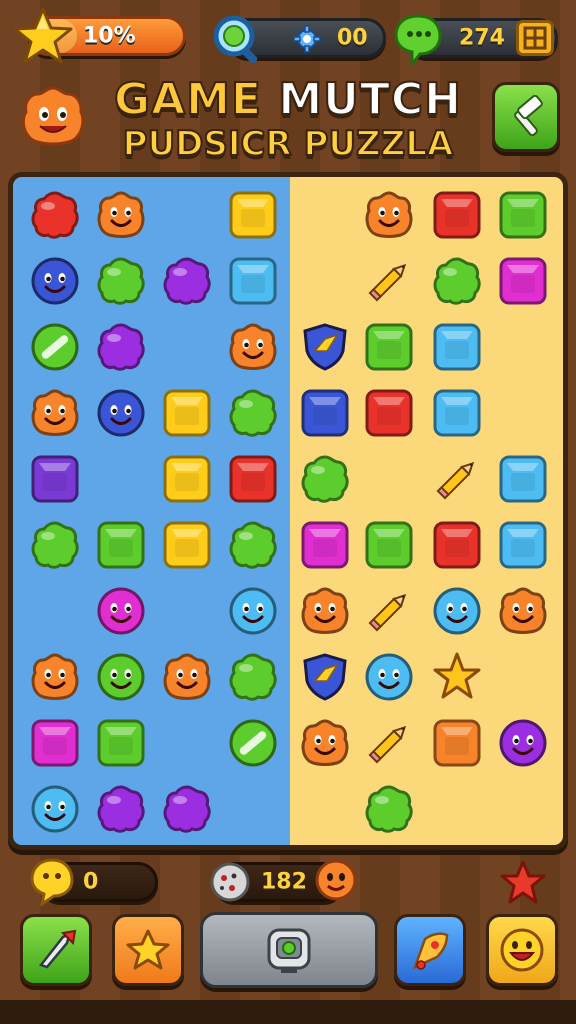  What do you see at coordinates (457, 677) in the screenshot?
I see `tile-star-icon` at bounding box center [457, 677].